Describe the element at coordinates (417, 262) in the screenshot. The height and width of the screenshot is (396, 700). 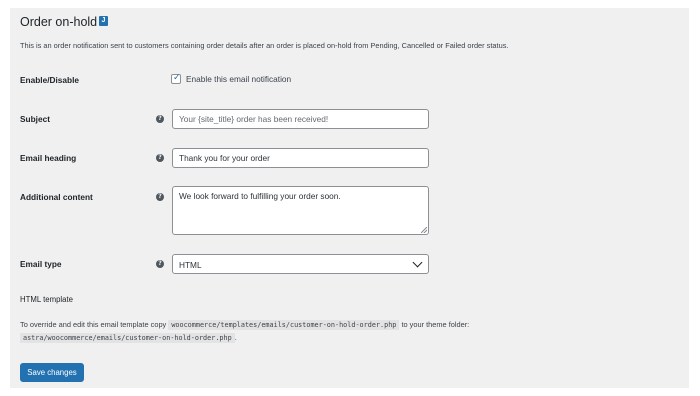
I see `chevron-down-icon` at that location.